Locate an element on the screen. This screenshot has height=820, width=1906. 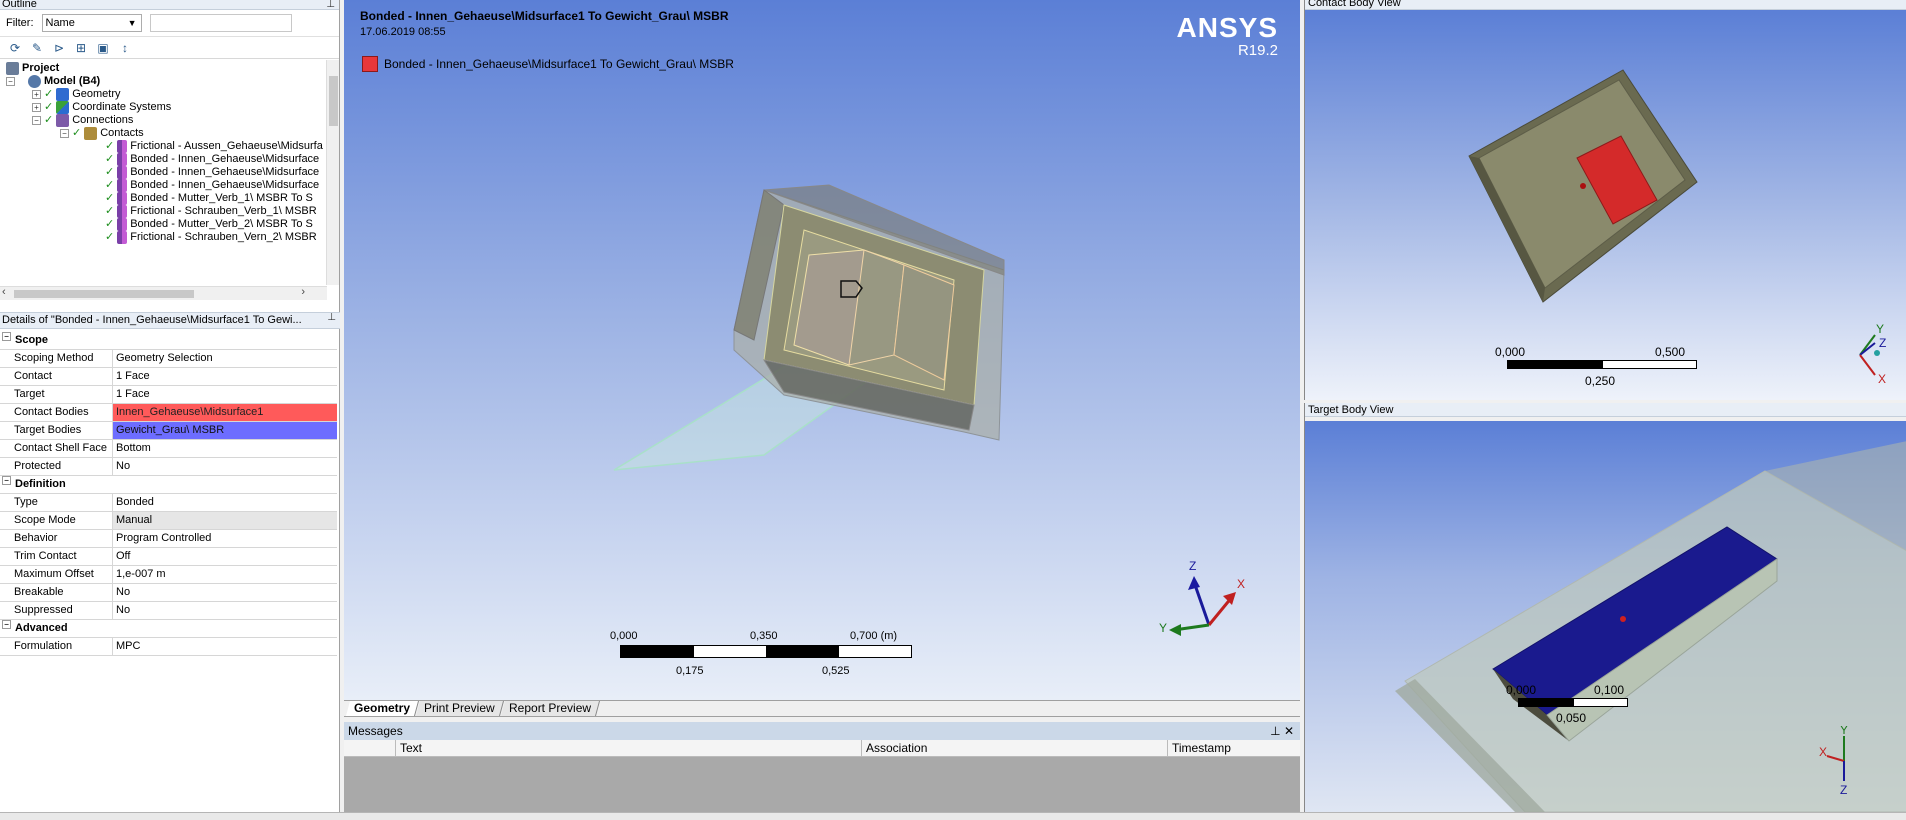
expand-all-icon: ⊞ is located at coordinates (81, 48).